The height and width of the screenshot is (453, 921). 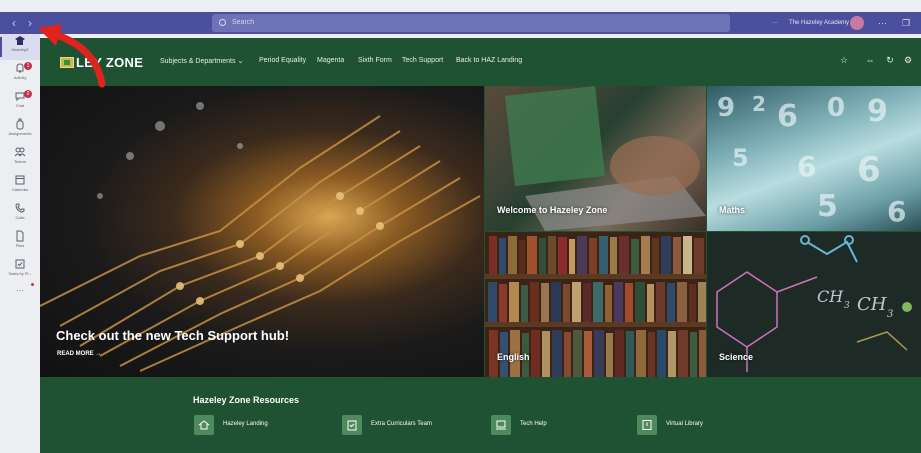 I want to click on hero-welcome-label: Welcome to Hazeley Zone, so click(x=552, y=210).